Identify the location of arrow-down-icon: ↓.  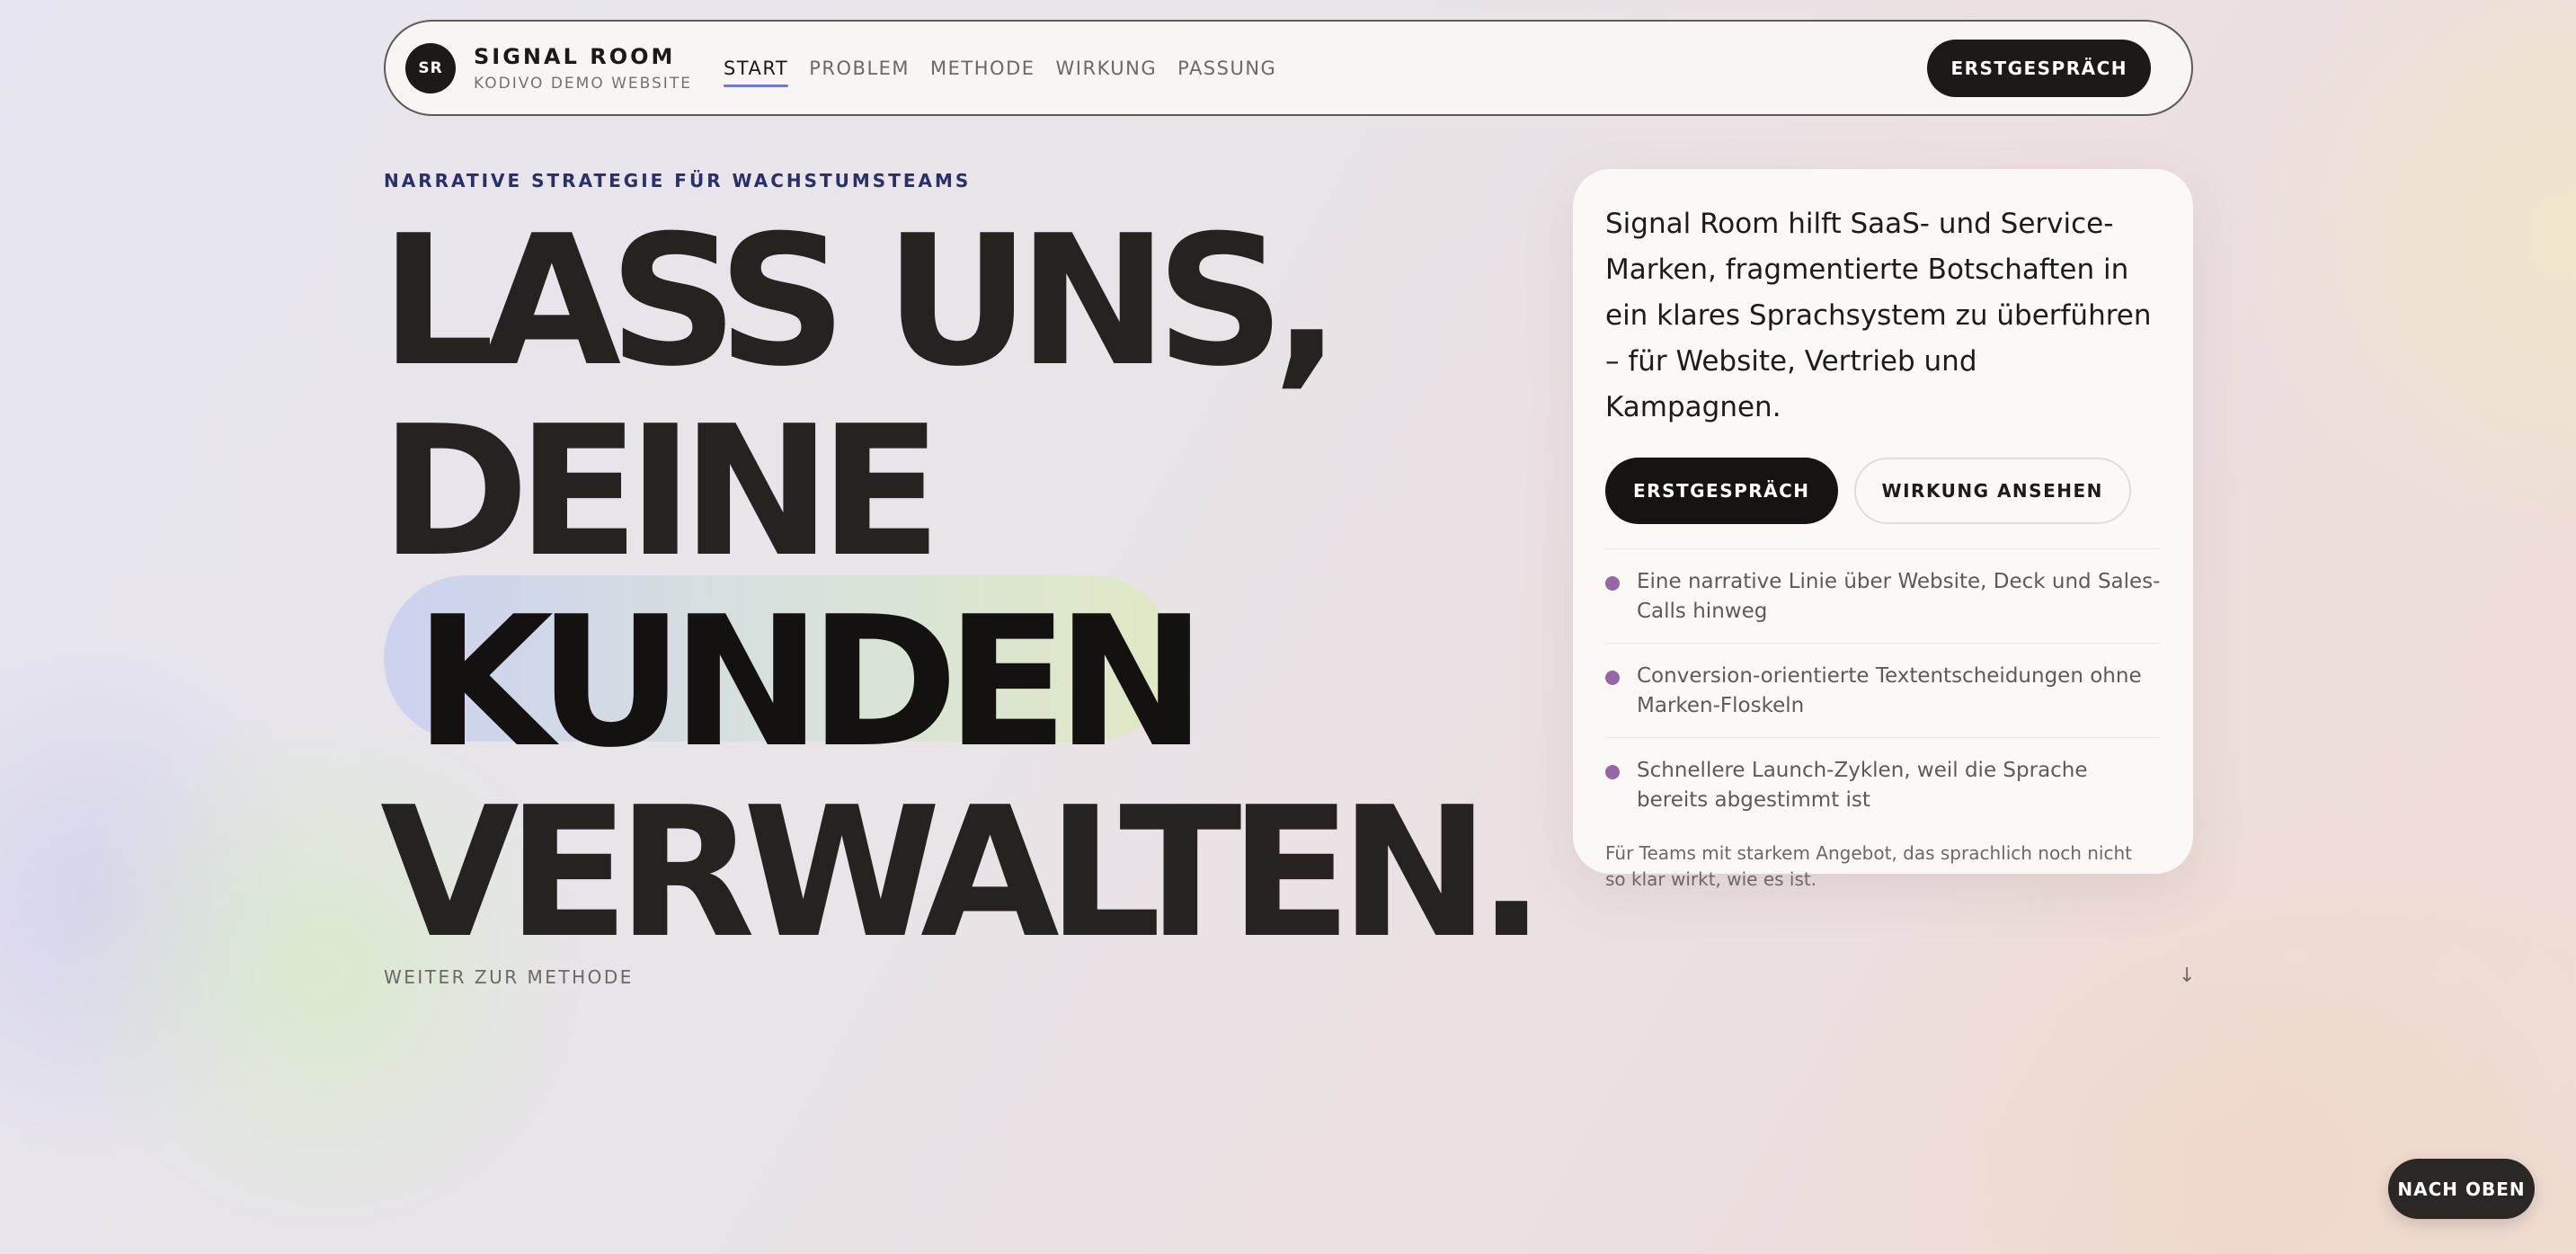
(2187, 976).